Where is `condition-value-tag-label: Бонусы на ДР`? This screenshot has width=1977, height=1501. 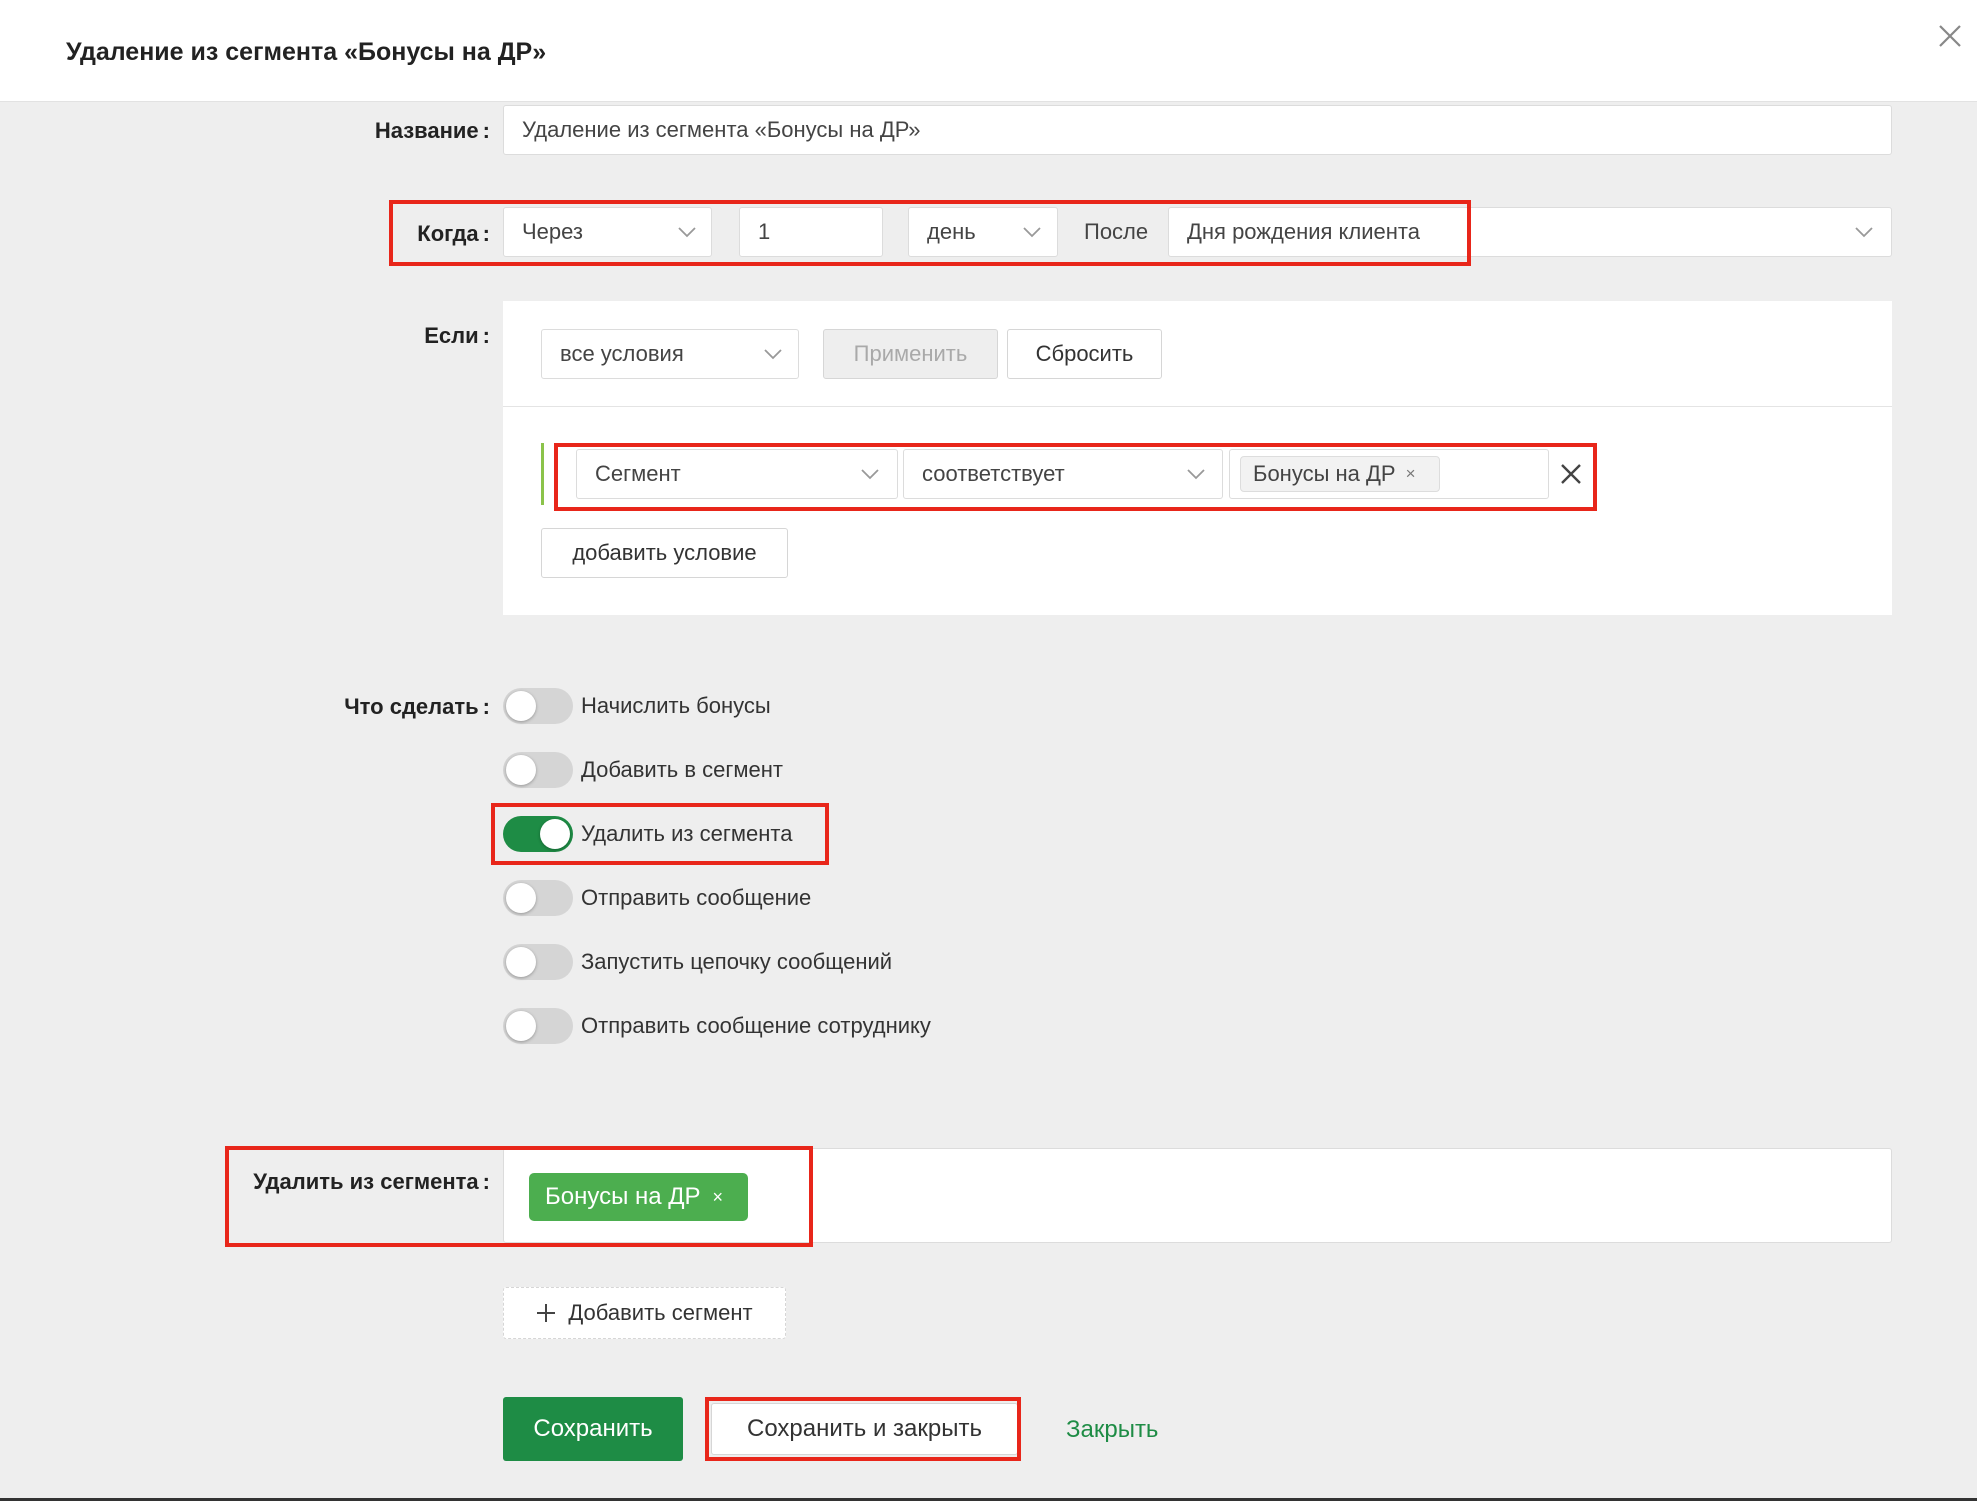 condition-value-tag-label: Бонусы на ДР is located at coordinates (1324, 473).